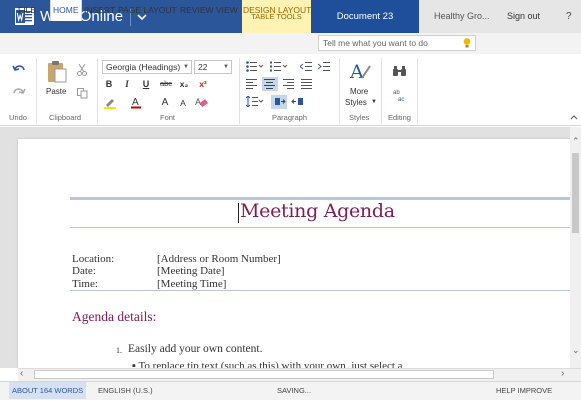 The width and height of the screenshot is (581, 400). I want to click on document-title: Document 23, so click(365, 16).